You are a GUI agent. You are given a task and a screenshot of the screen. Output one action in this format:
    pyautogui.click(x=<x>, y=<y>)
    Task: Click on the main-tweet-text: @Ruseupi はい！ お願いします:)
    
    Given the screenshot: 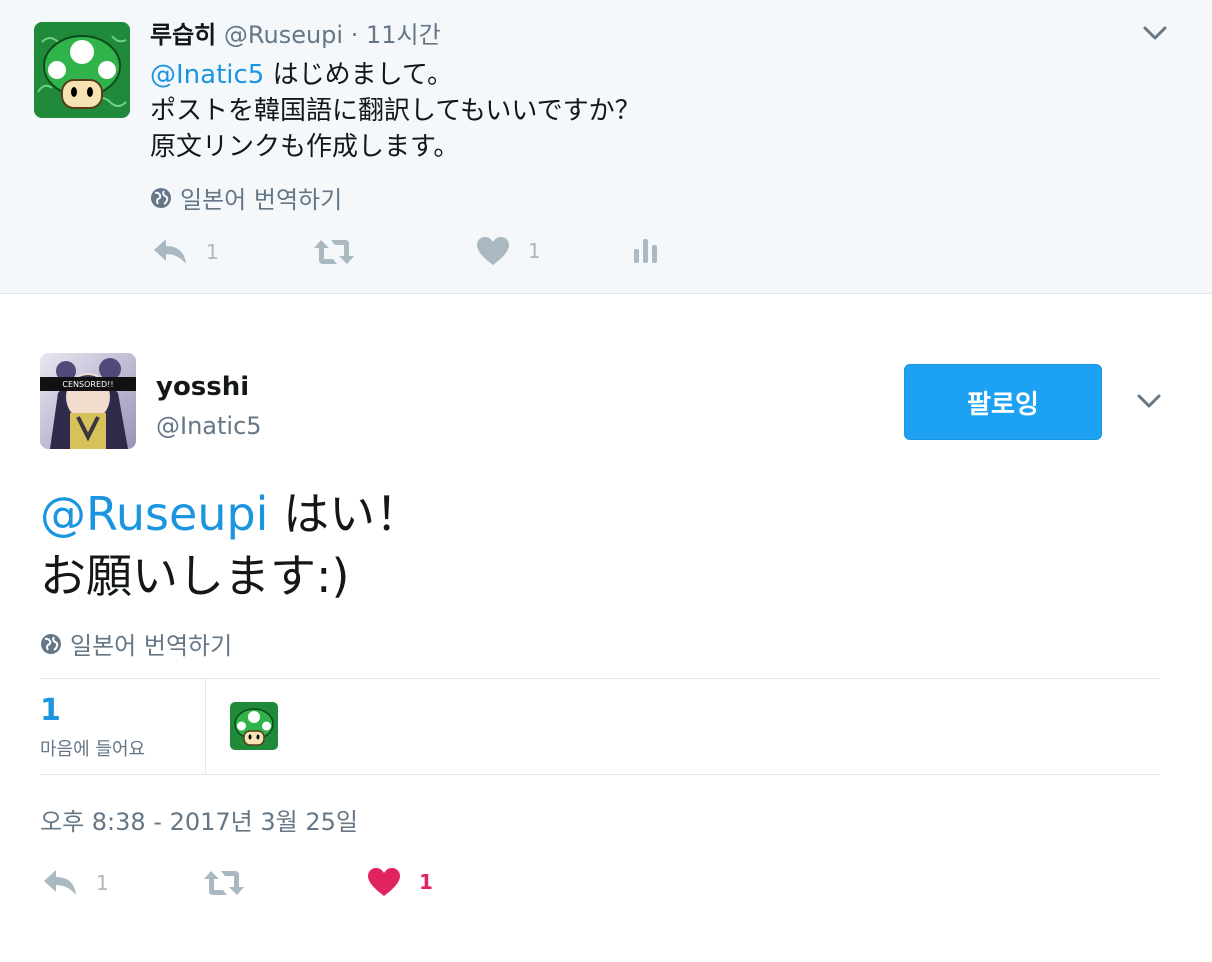 What is the action you would take?
    pyautogui.click(x=230, y=545)
    